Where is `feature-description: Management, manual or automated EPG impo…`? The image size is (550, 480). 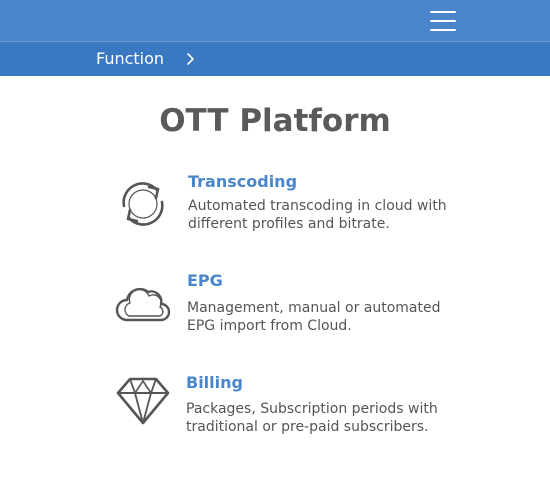
feature-description: Management, manual or automated EPG impo… is located at coordinates (314, 317).